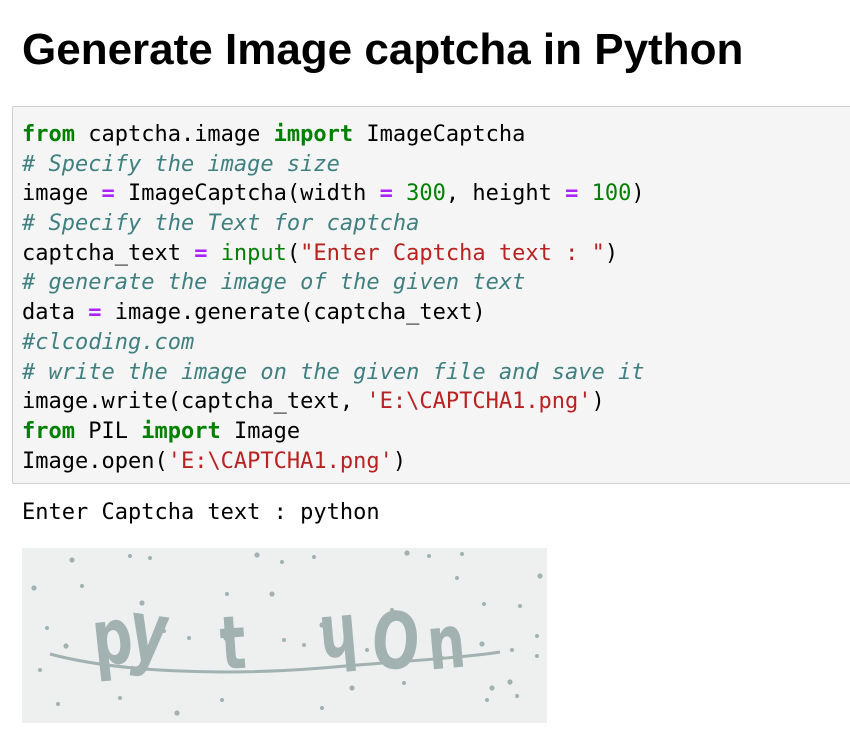 Image resolution: width=850 pixels, height=735 pixels. What do you see at coordinates (505, 194) in the screenshot?
I see `code-text: , height` at bounding box center [505, 194].